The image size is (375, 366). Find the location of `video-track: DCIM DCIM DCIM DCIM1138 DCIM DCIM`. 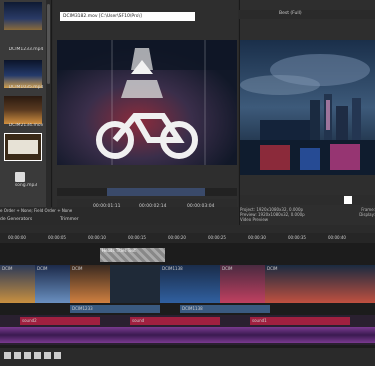

video-track: DCIM DCIM DCIM DCIM1138 DCIM DCIM is located at coordinates (187, 284).